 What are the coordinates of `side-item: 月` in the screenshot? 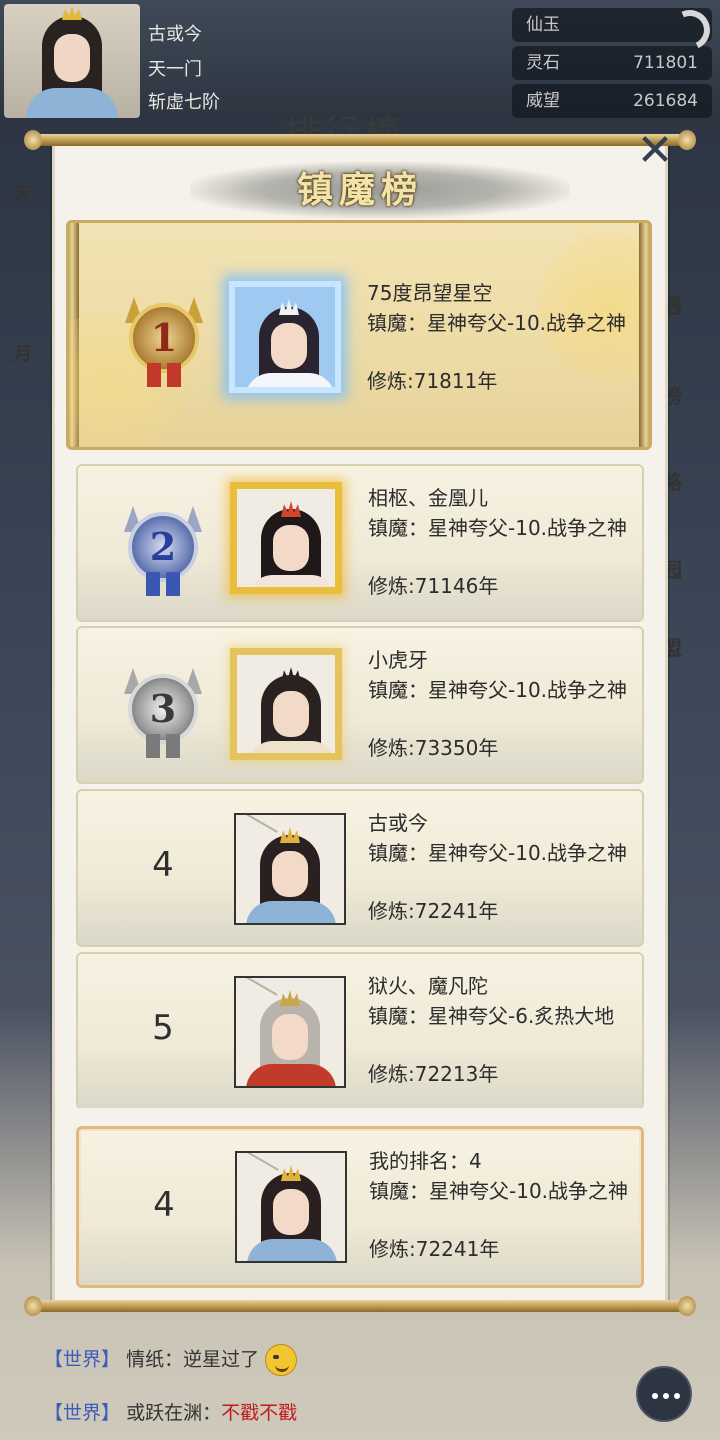 It's located at (23, 353).